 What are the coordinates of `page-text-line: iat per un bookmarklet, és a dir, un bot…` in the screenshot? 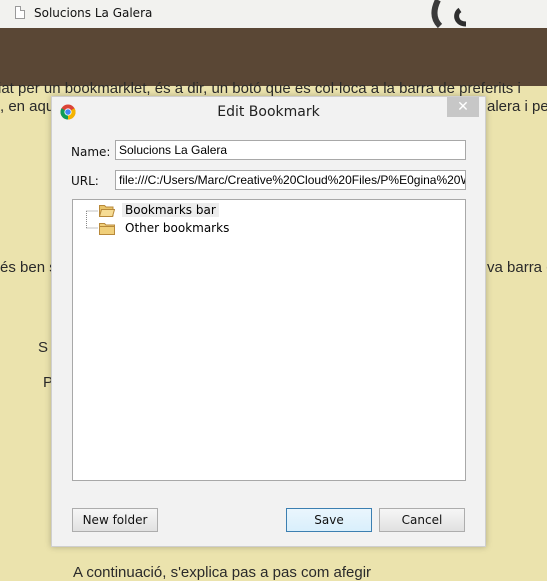 It's located at (260, 88).